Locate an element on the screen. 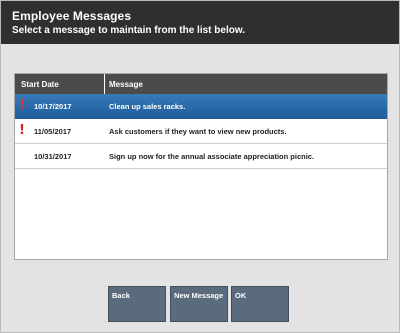  row-message: Clean up sales racks. is located at coordinates (147, 106).